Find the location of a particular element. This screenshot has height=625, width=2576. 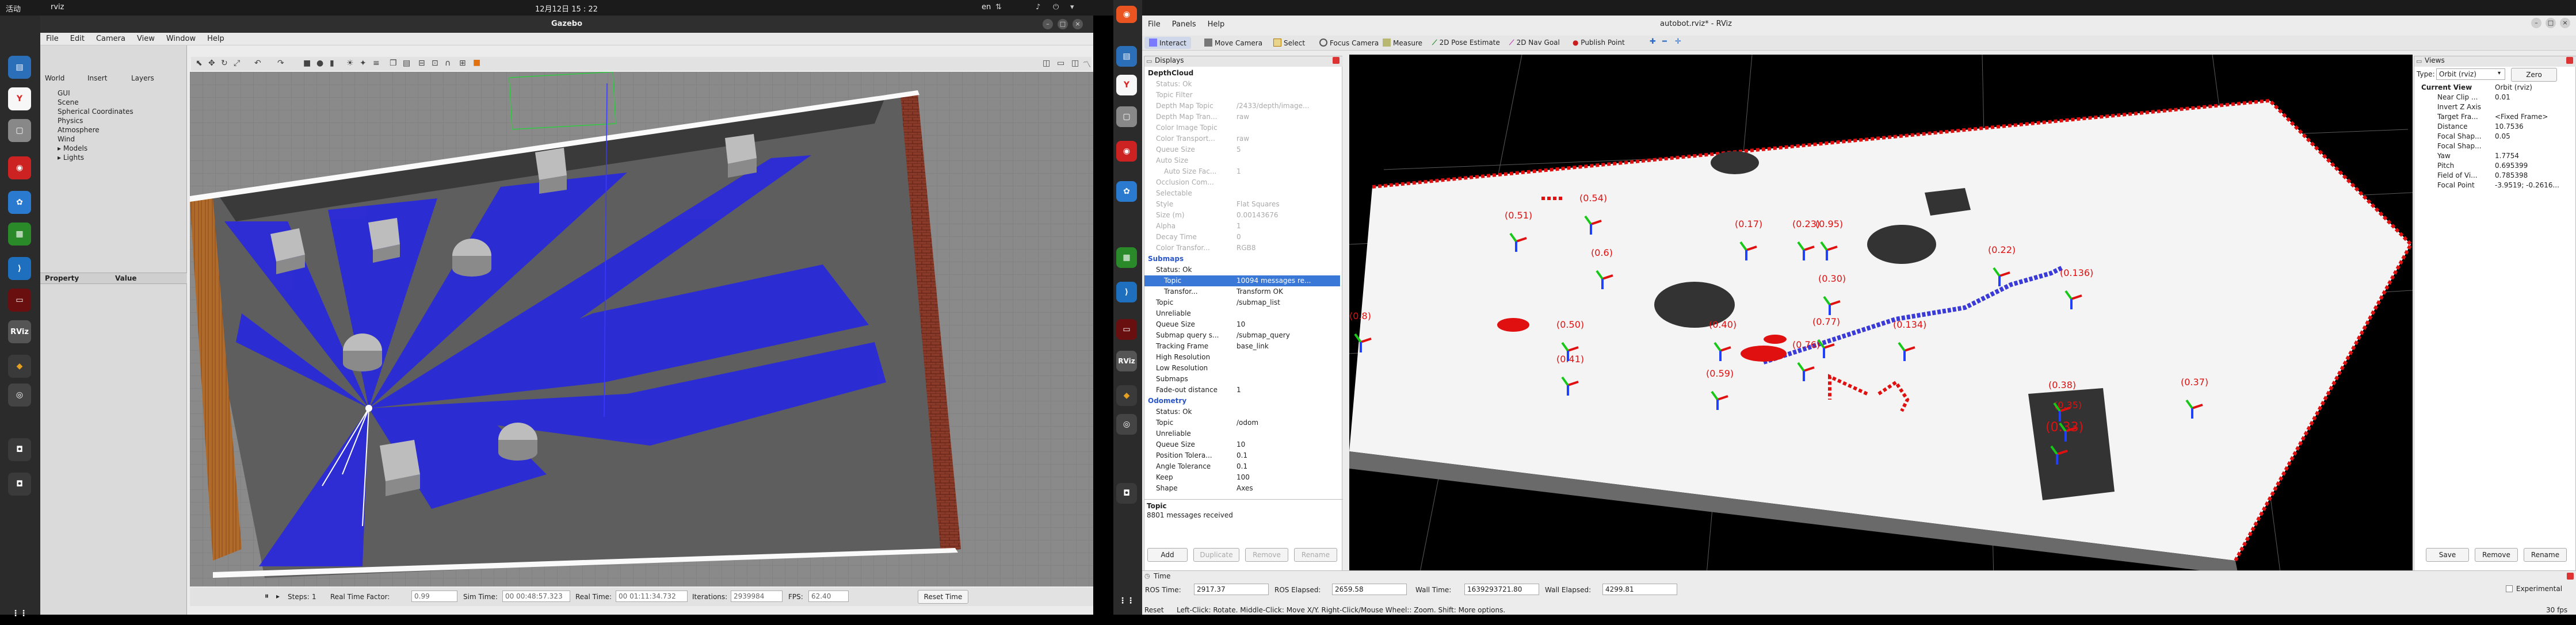

view-prop-row: Near Clip ... 0.01 is located at coordinates (2494, 97).